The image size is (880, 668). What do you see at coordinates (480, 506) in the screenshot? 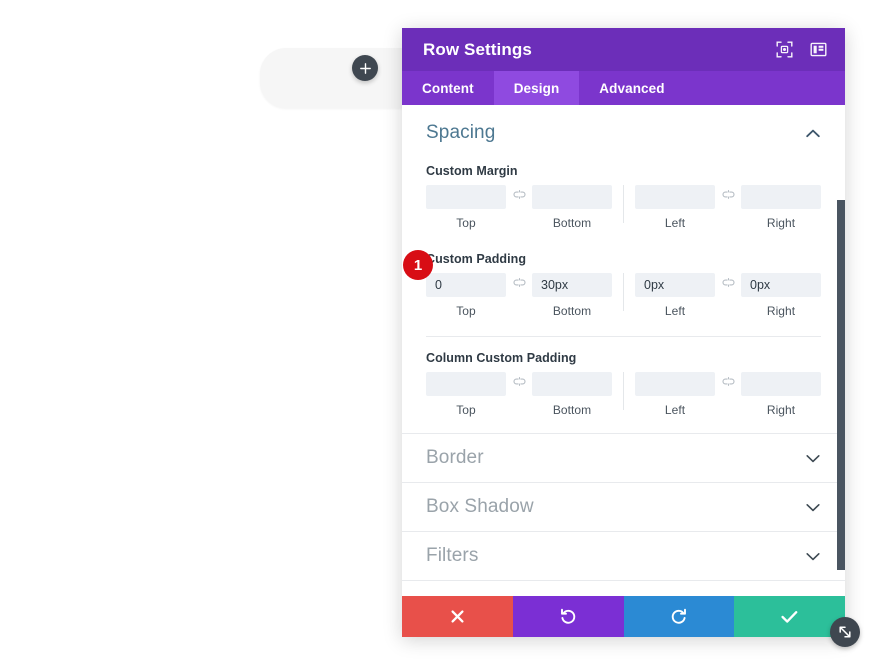
I see `section-box-shadow-title: Box Shadow` at bounding box center [480, 506].